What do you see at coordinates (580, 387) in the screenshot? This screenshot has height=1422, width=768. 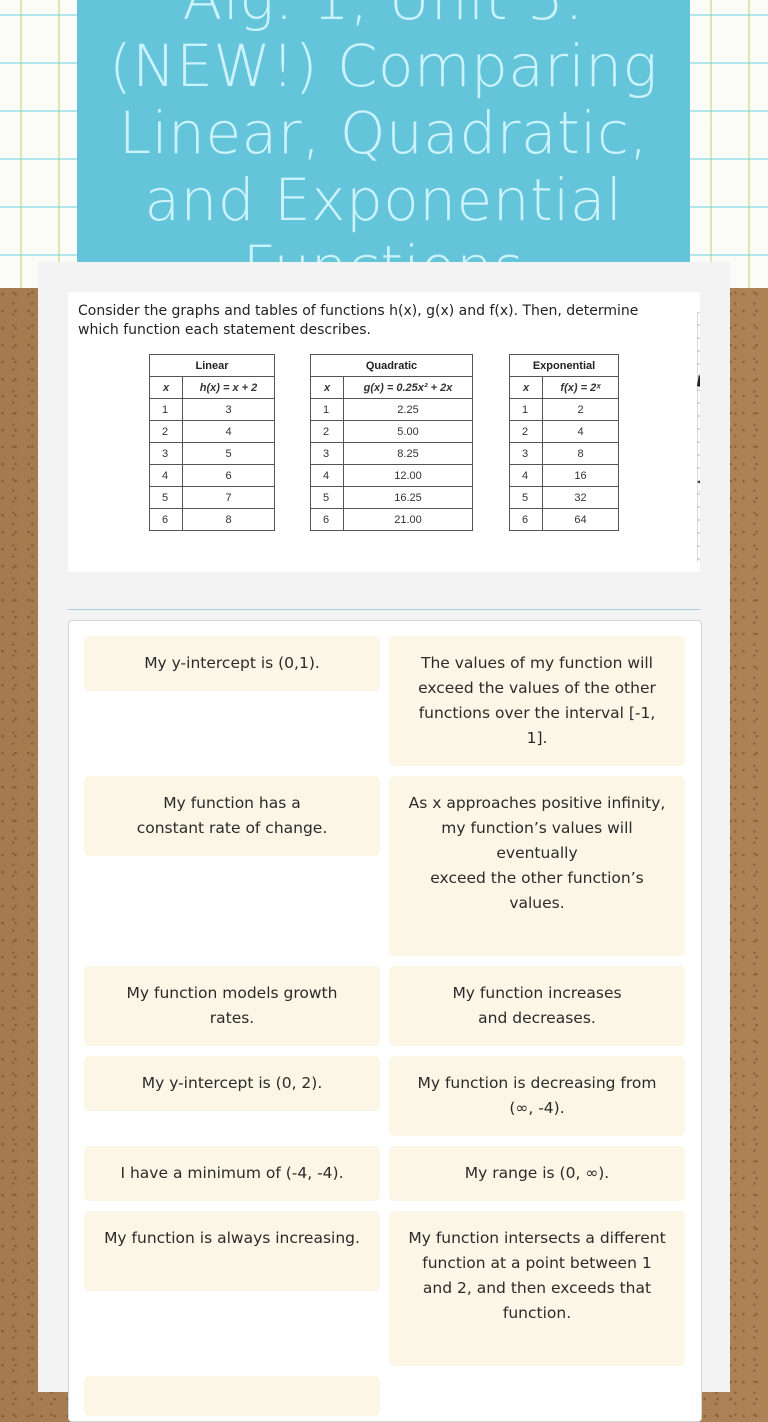 I see `function-header: f(x) = 2ˣ` at bounding box center [580, 387].